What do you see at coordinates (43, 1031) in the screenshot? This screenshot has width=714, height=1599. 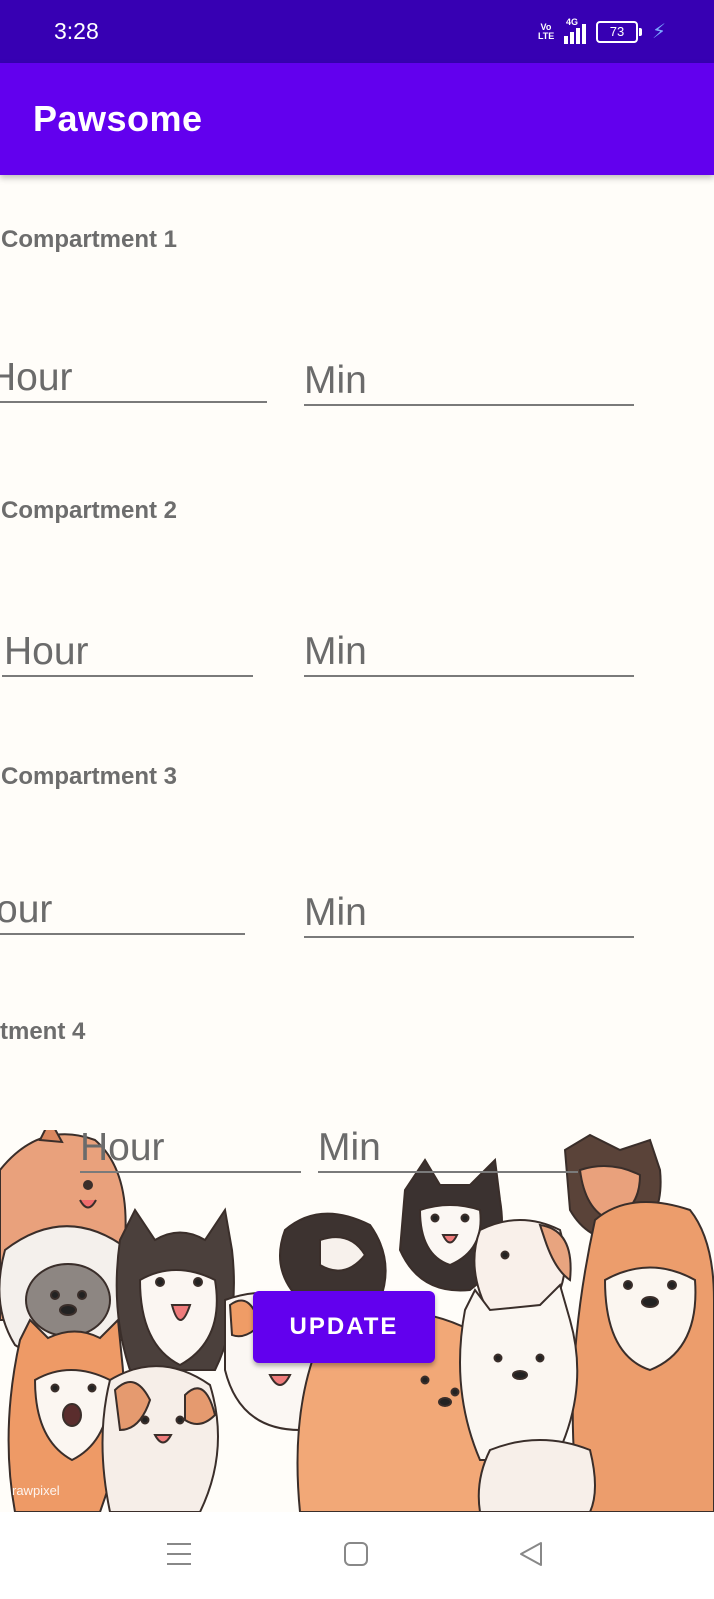 I see `compartment-4-label: tment 4` at bounding box center [43, 1031].